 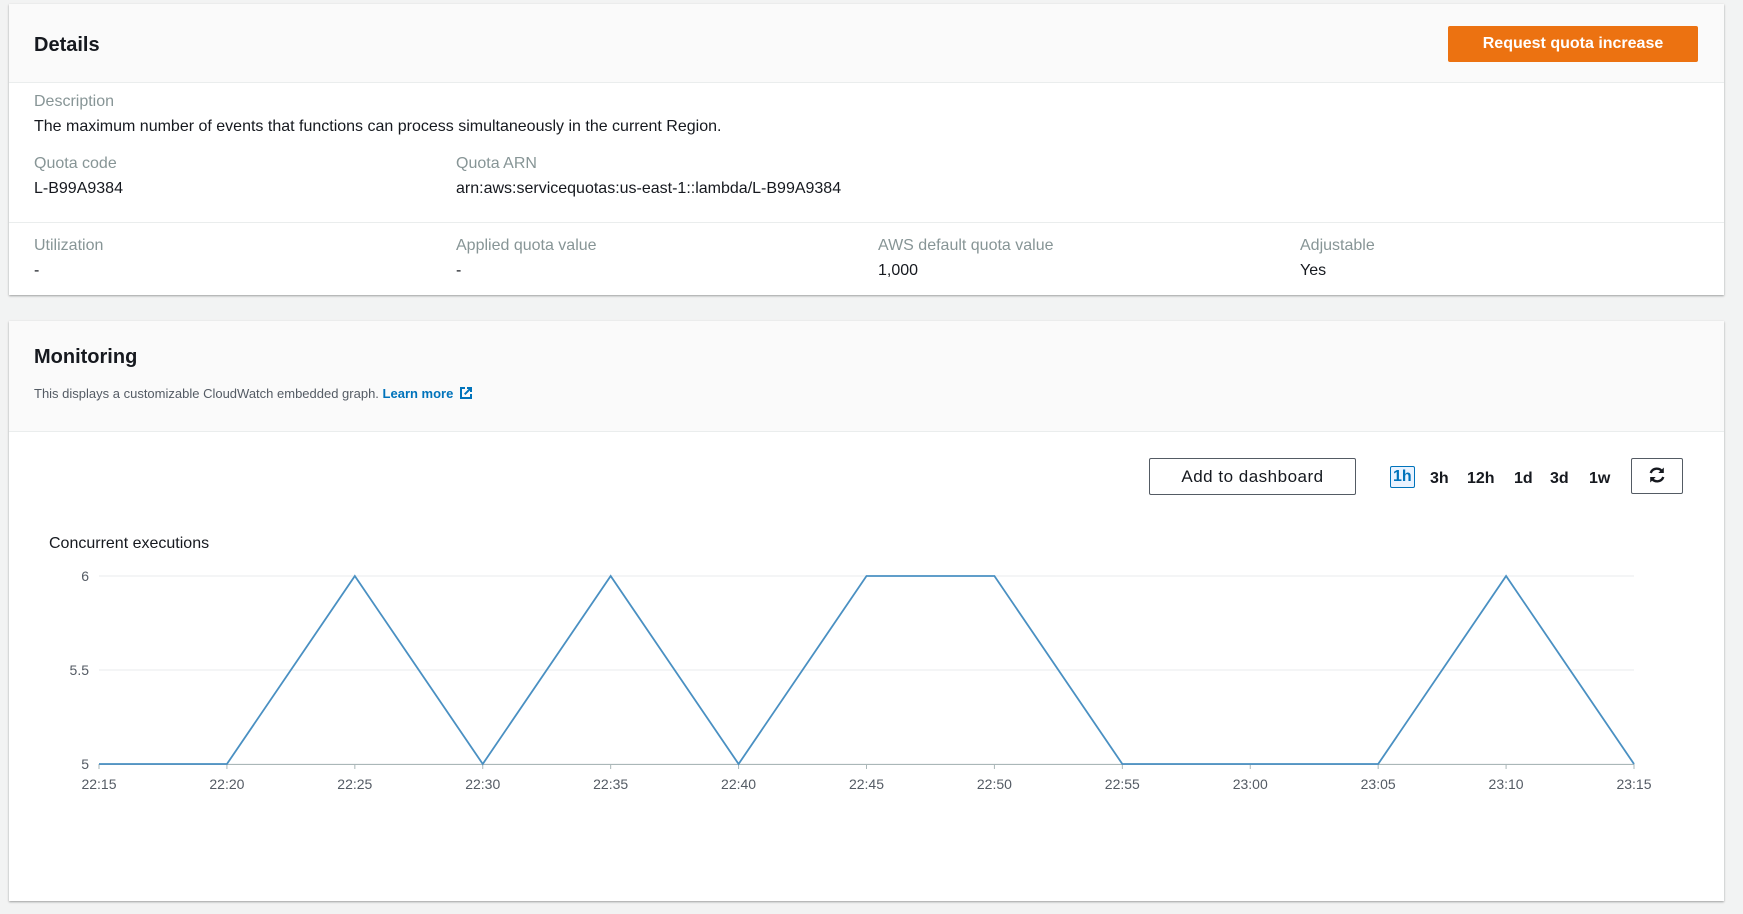 I want to click on description-label: Description, so click(x=74, y=101).